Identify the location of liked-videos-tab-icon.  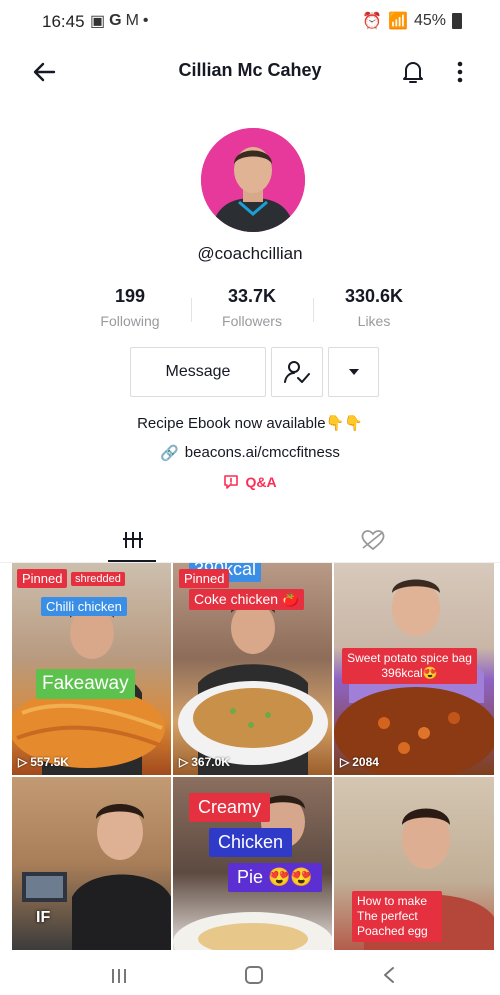
(373, 540).